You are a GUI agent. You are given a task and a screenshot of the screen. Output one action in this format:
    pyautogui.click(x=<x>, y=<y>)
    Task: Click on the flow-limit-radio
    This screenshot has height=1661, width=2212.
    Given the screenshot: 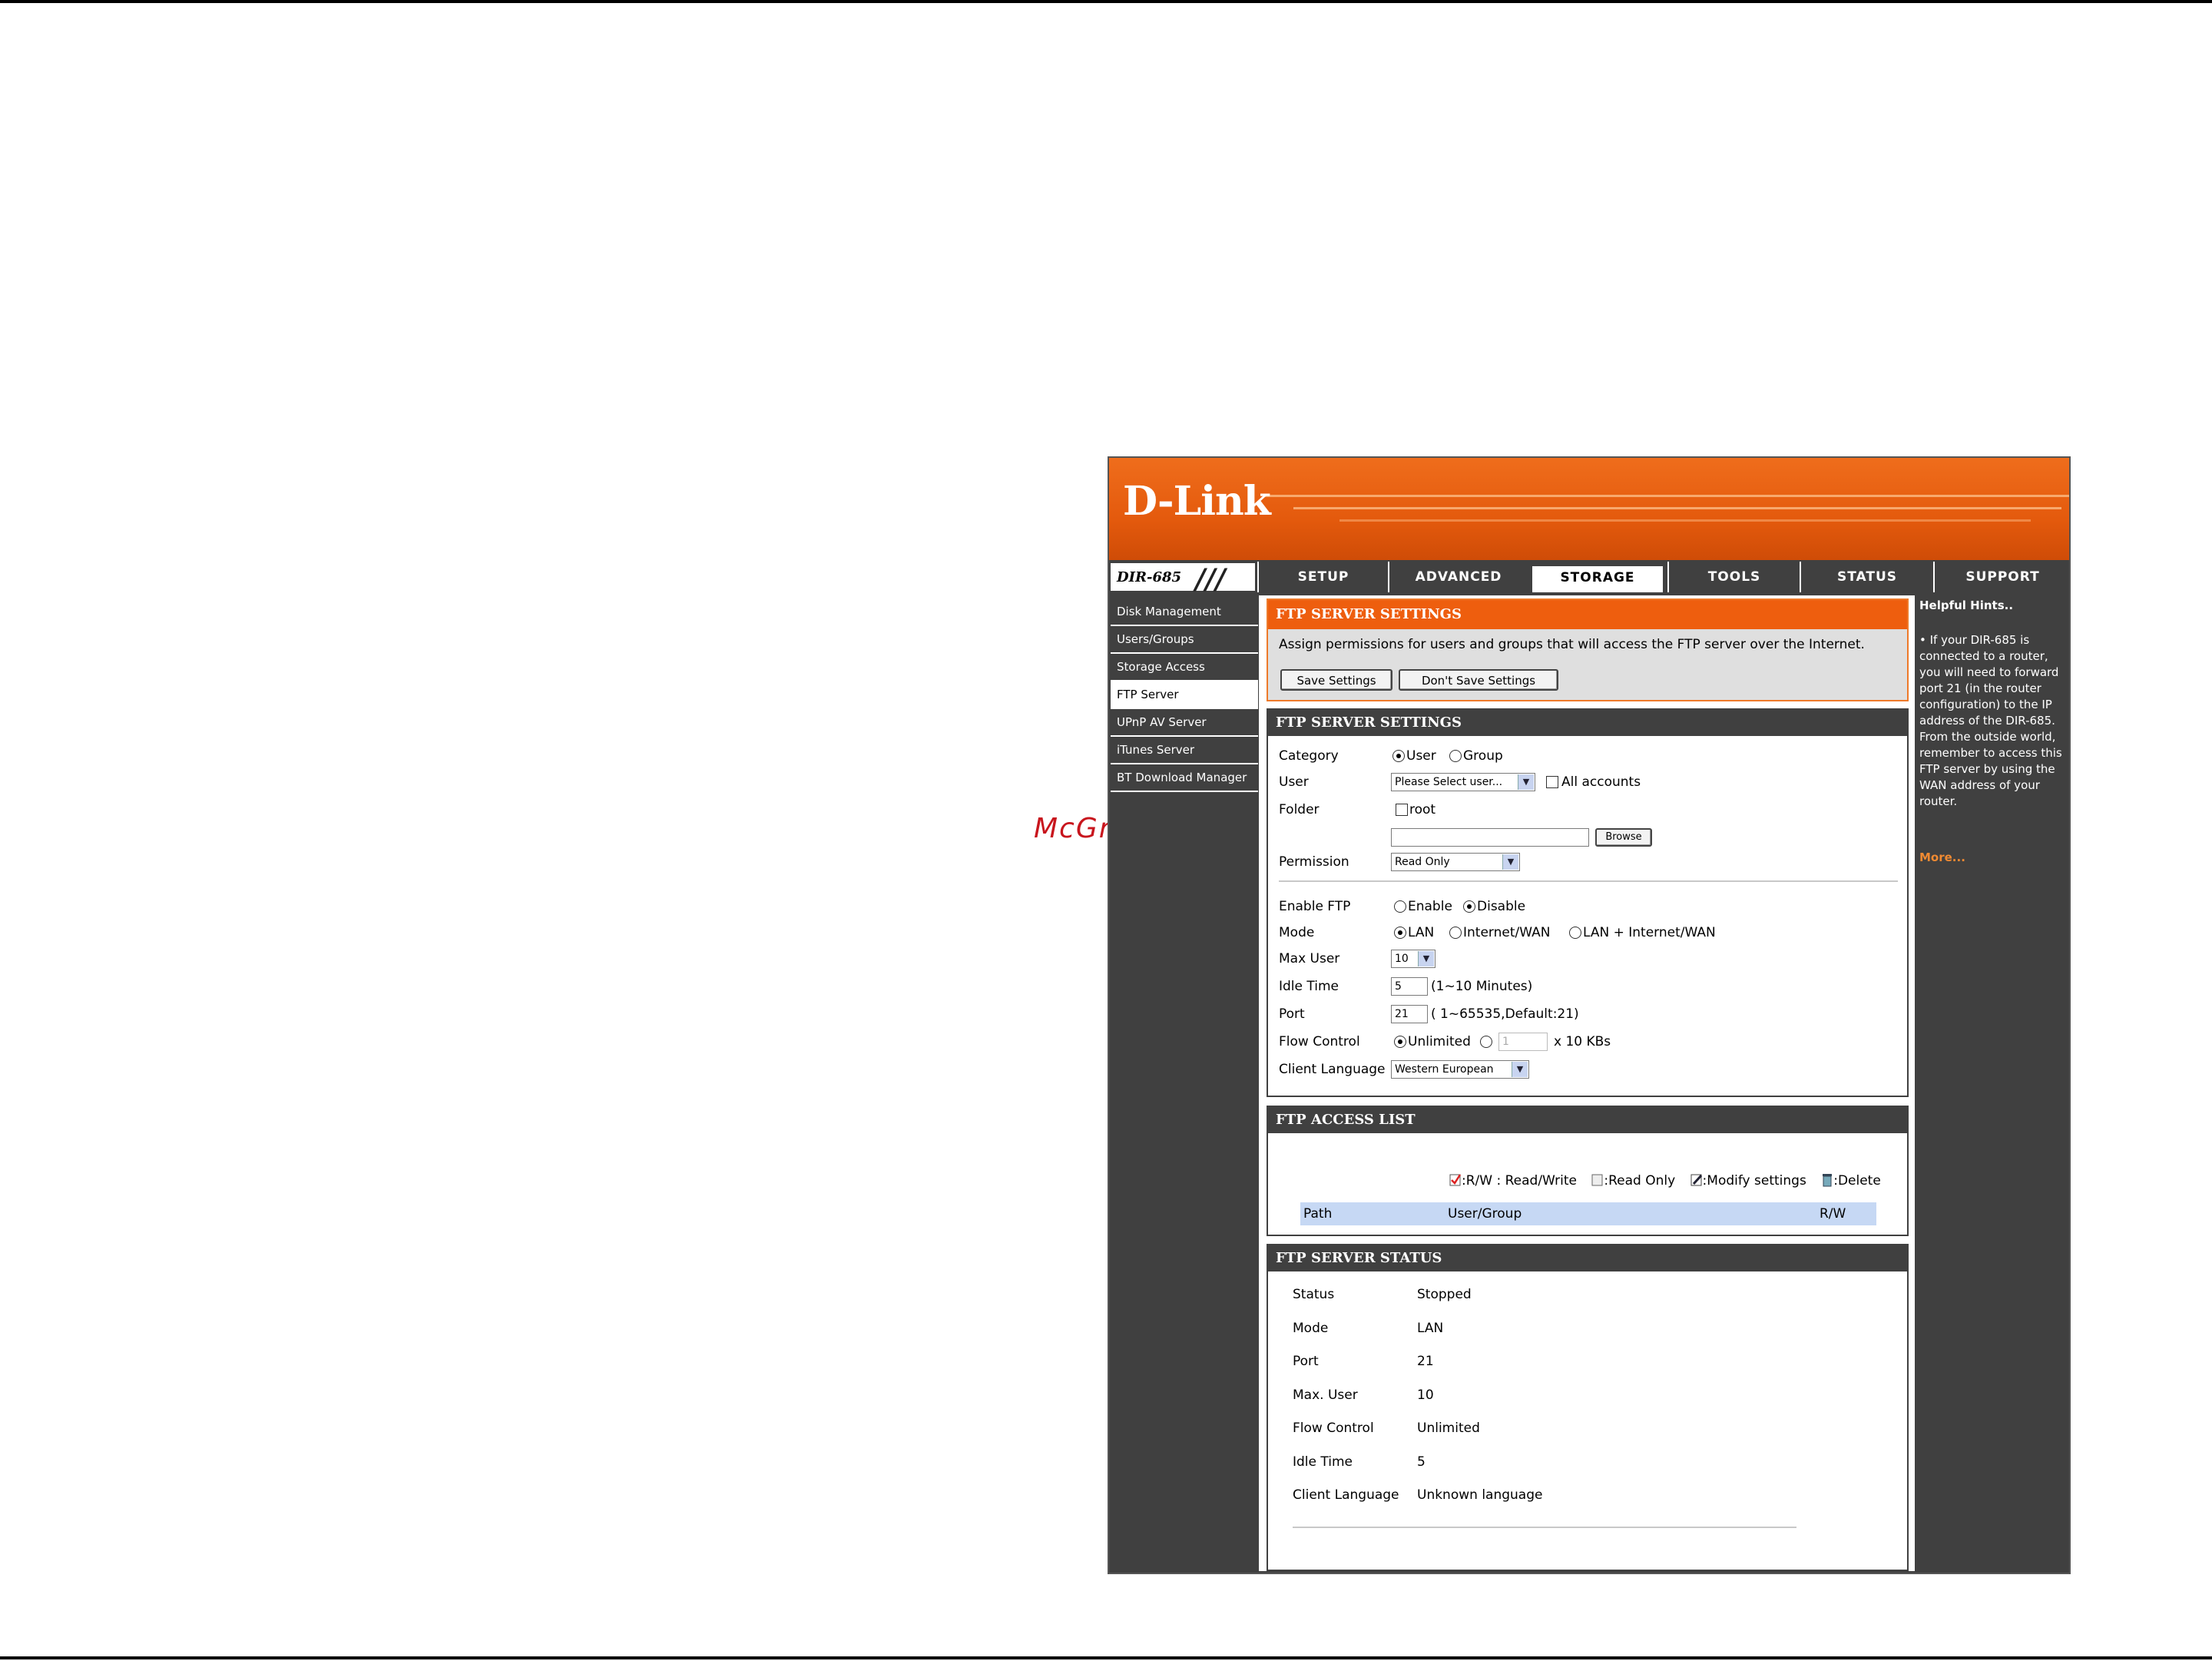 What is the action you would take?
    pyautogui.click(x=1486, y=1042)
    